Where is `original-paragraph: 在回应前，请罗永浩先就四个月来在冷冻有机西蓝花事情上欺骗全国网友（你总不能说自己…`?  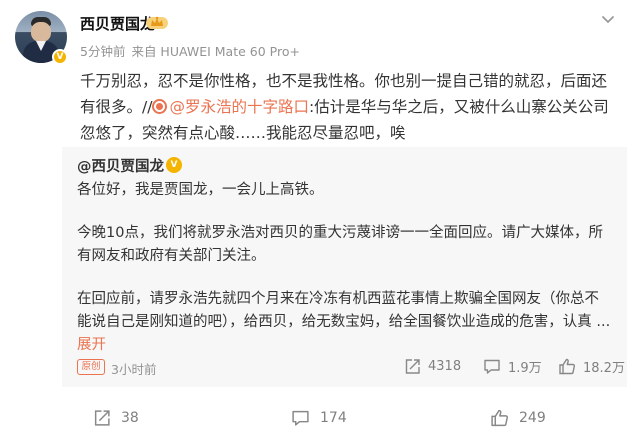 original-paragraph: 在回应前，请罗永浩先就四个月来在冷冻有机西蓝花事情上欺骗全国网友（你总不能说自己… is located at coordinates (344, 322).